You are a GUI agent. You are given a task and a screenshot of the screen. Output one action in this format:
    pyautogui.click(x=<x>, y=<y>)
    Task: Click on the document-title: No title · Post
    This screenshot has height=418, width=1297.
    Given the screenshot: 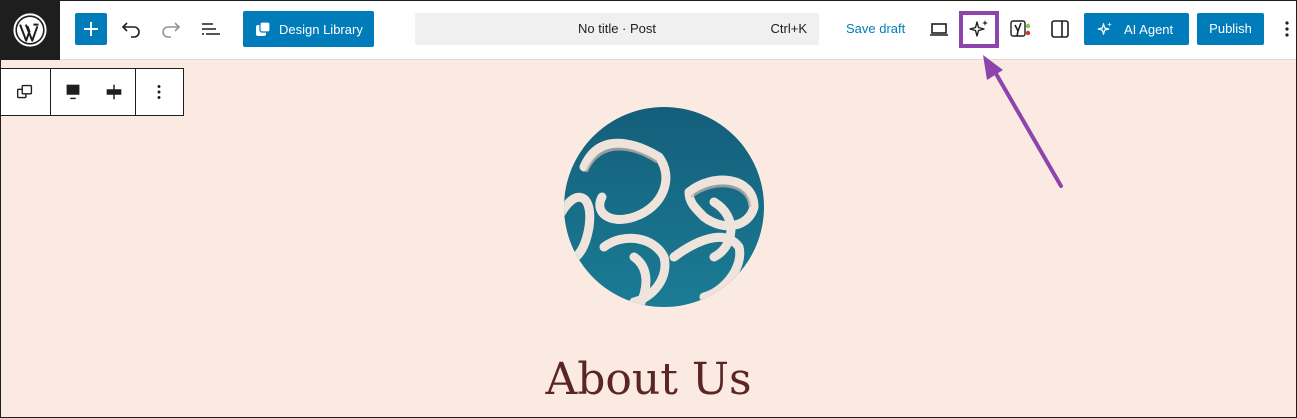 What is the action you would take?
    pyautogui.click(x=617, y=28)
    